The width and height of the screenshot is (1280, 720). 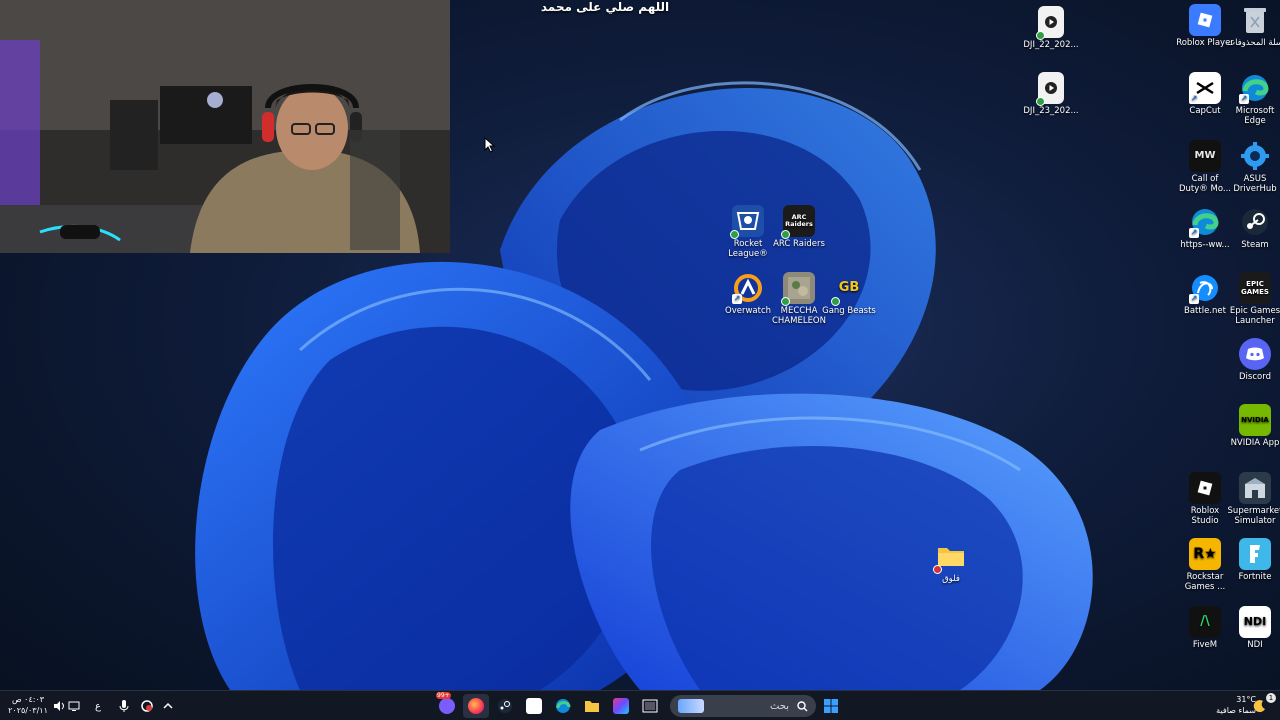 What do you see at coordinates (28, 710) in the screenshot?
I see `clock-date: ٢٠٢٥/٠٣/١١` at bounding box center [28, 710].